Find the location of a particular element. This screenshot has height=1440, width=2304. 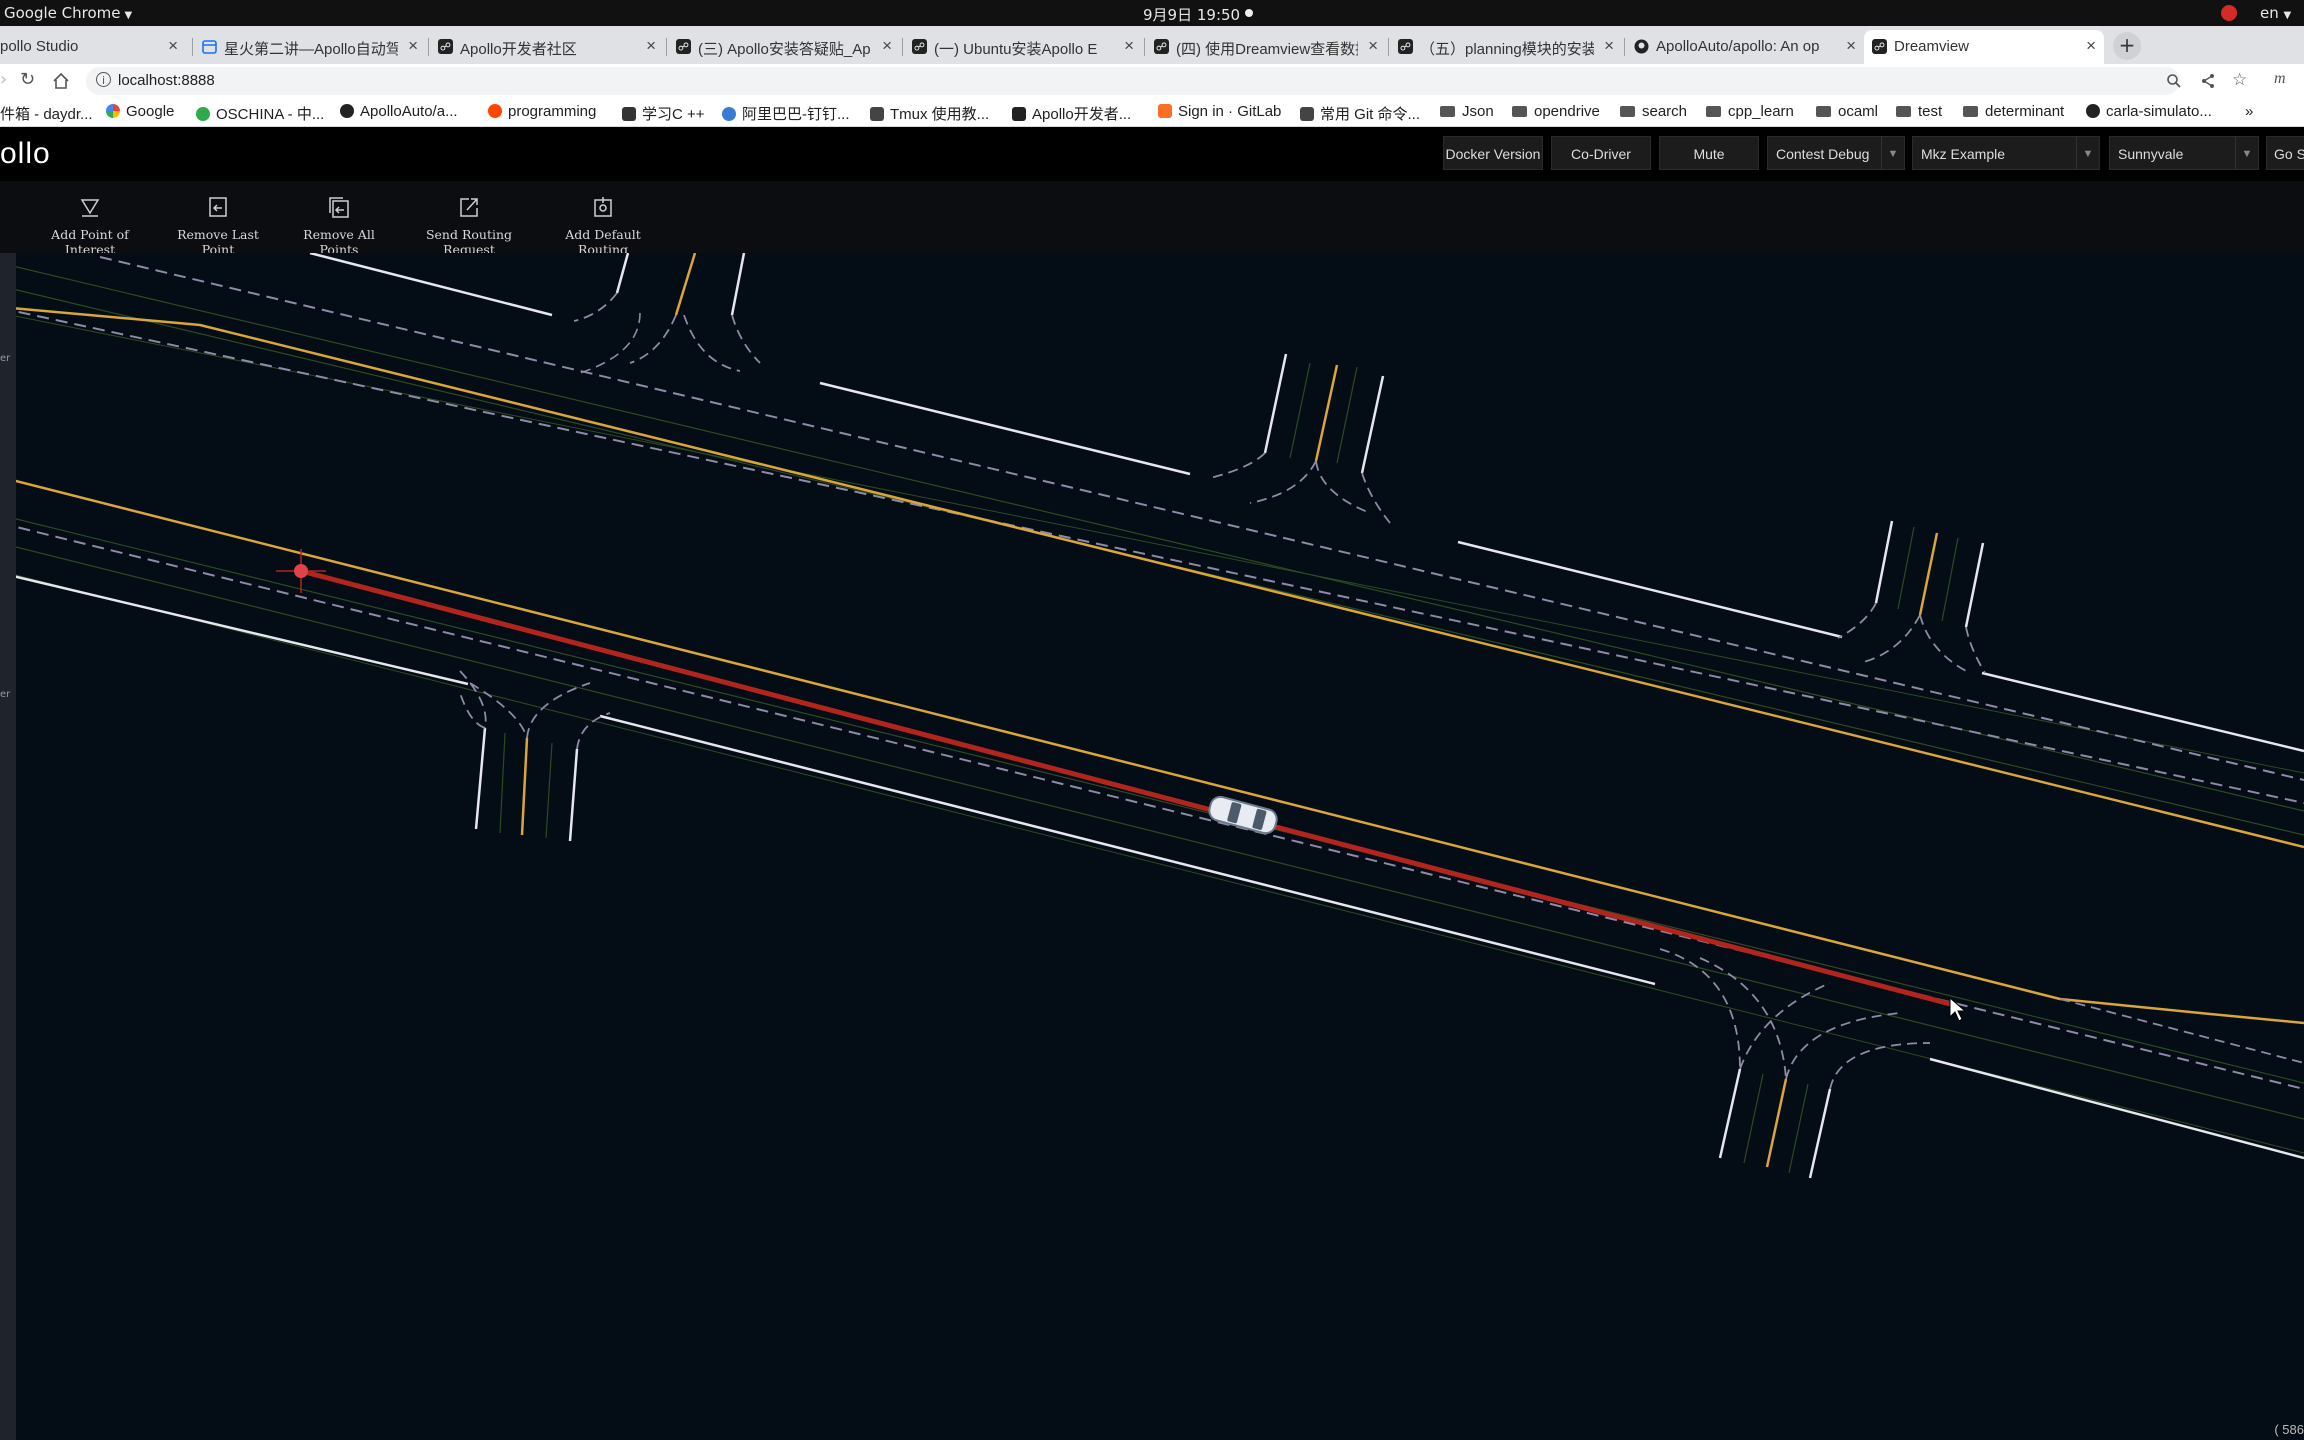

bookmark-label: Json is located at coordinates (1478, 111).